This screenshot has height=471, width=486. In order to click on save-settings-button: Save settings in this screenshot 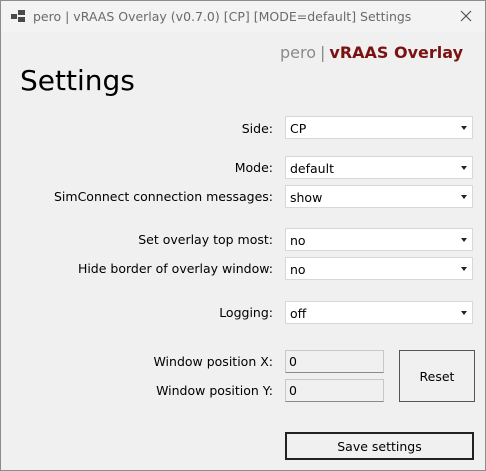, I will do `click(379, 446)`.